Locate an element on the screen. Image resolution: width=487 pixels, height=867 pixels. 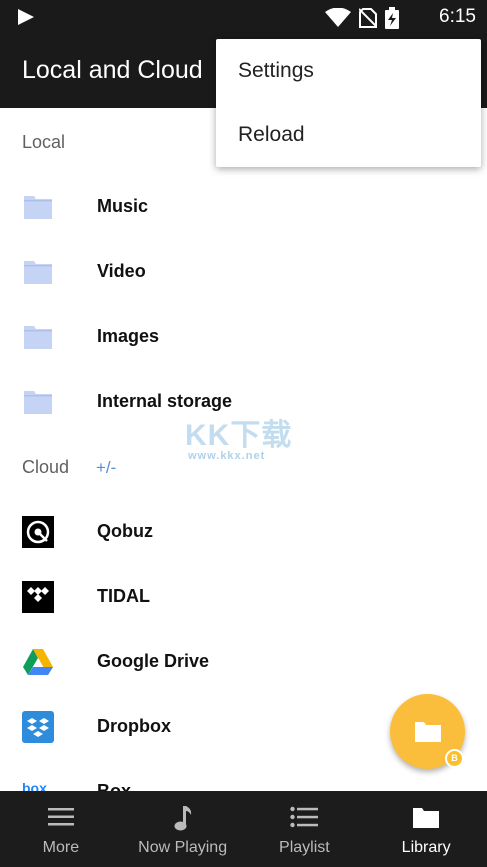
folder-fab-button: B is located at coordinates (427, 731).